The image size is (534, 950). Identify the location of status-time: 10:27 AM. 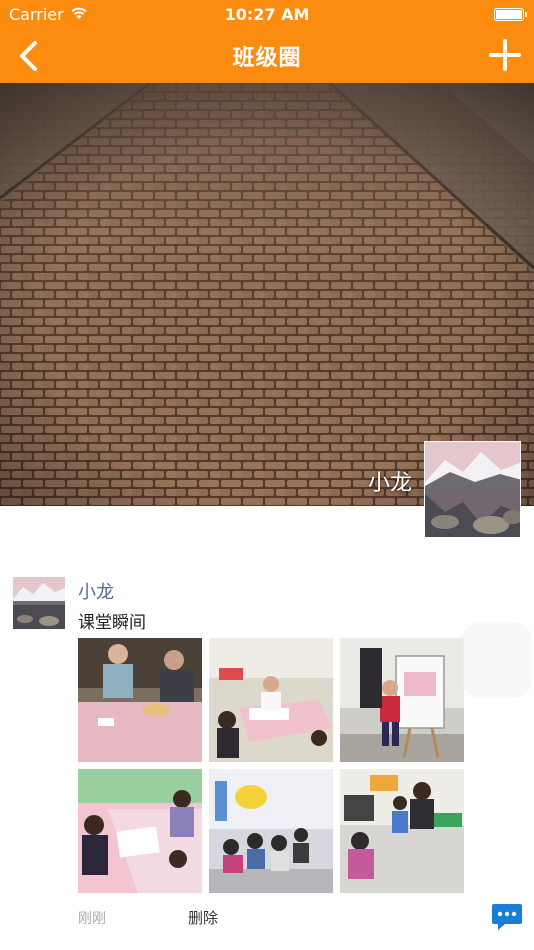
(267, 14).